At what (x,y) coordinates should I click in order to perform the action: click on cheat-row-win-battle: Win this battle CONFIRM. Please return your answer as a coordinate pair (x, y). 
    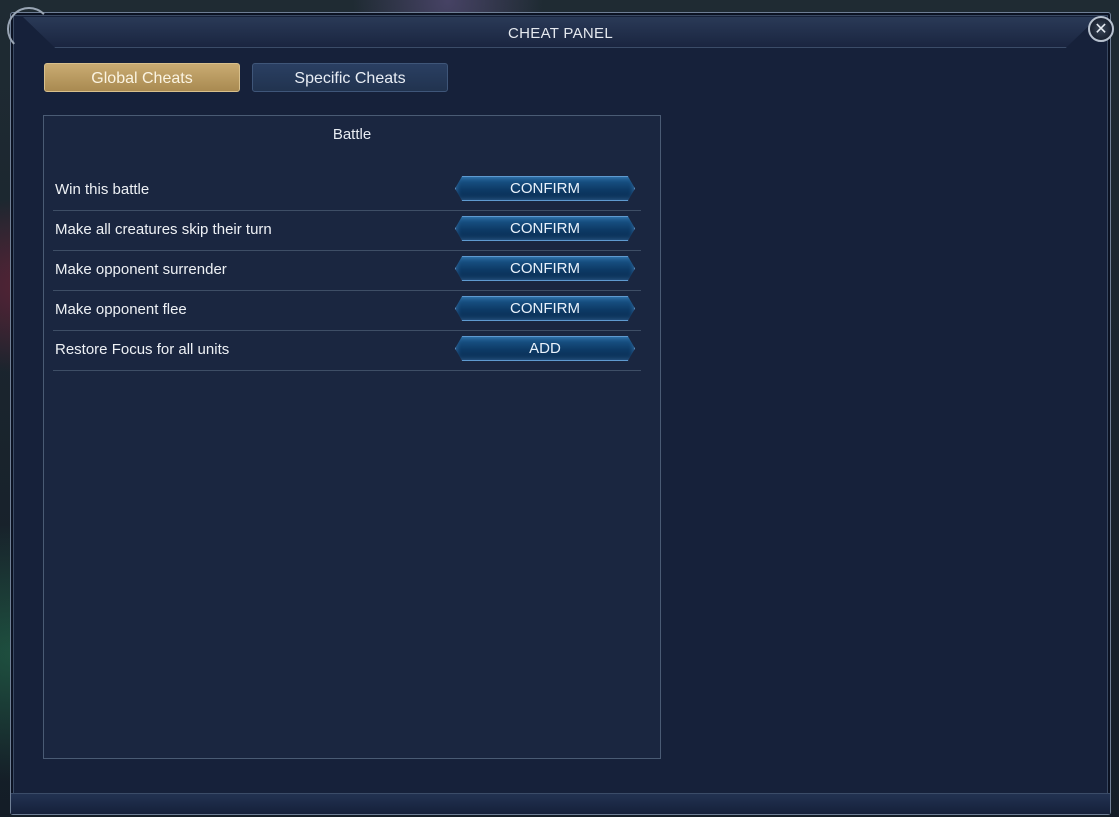
    Looking at the image, I should click on (347, 191).